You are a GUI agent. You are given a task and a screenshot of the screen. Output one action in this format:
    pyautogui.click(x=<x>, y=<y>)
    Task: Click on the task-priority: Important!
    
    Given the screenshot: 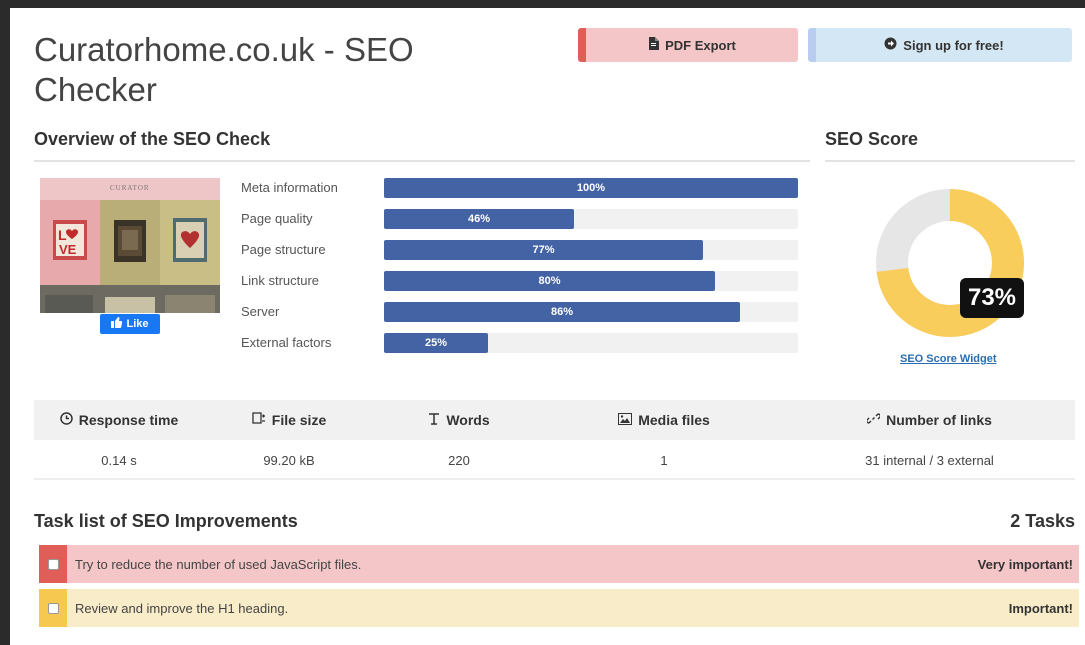 What is the action you would take?
    pyautogui.click(x=1040, y=608)
    